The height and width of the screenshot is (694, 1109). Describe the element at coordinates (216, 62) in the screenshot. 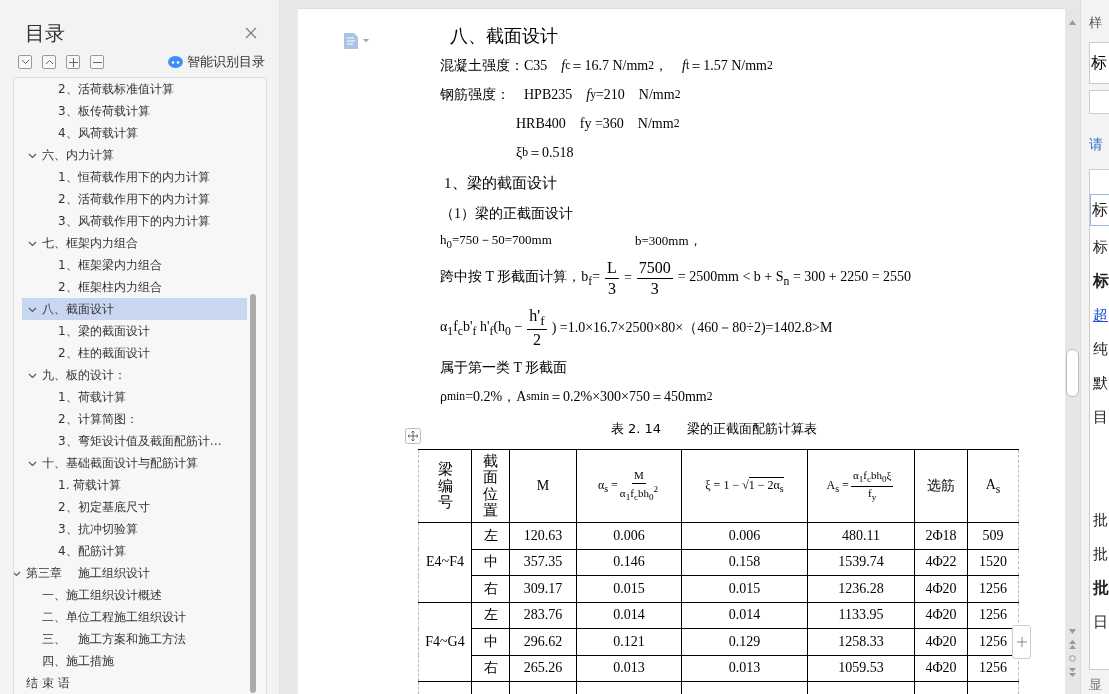

I see `smart-toc-button: 智能识别目录` at that location.